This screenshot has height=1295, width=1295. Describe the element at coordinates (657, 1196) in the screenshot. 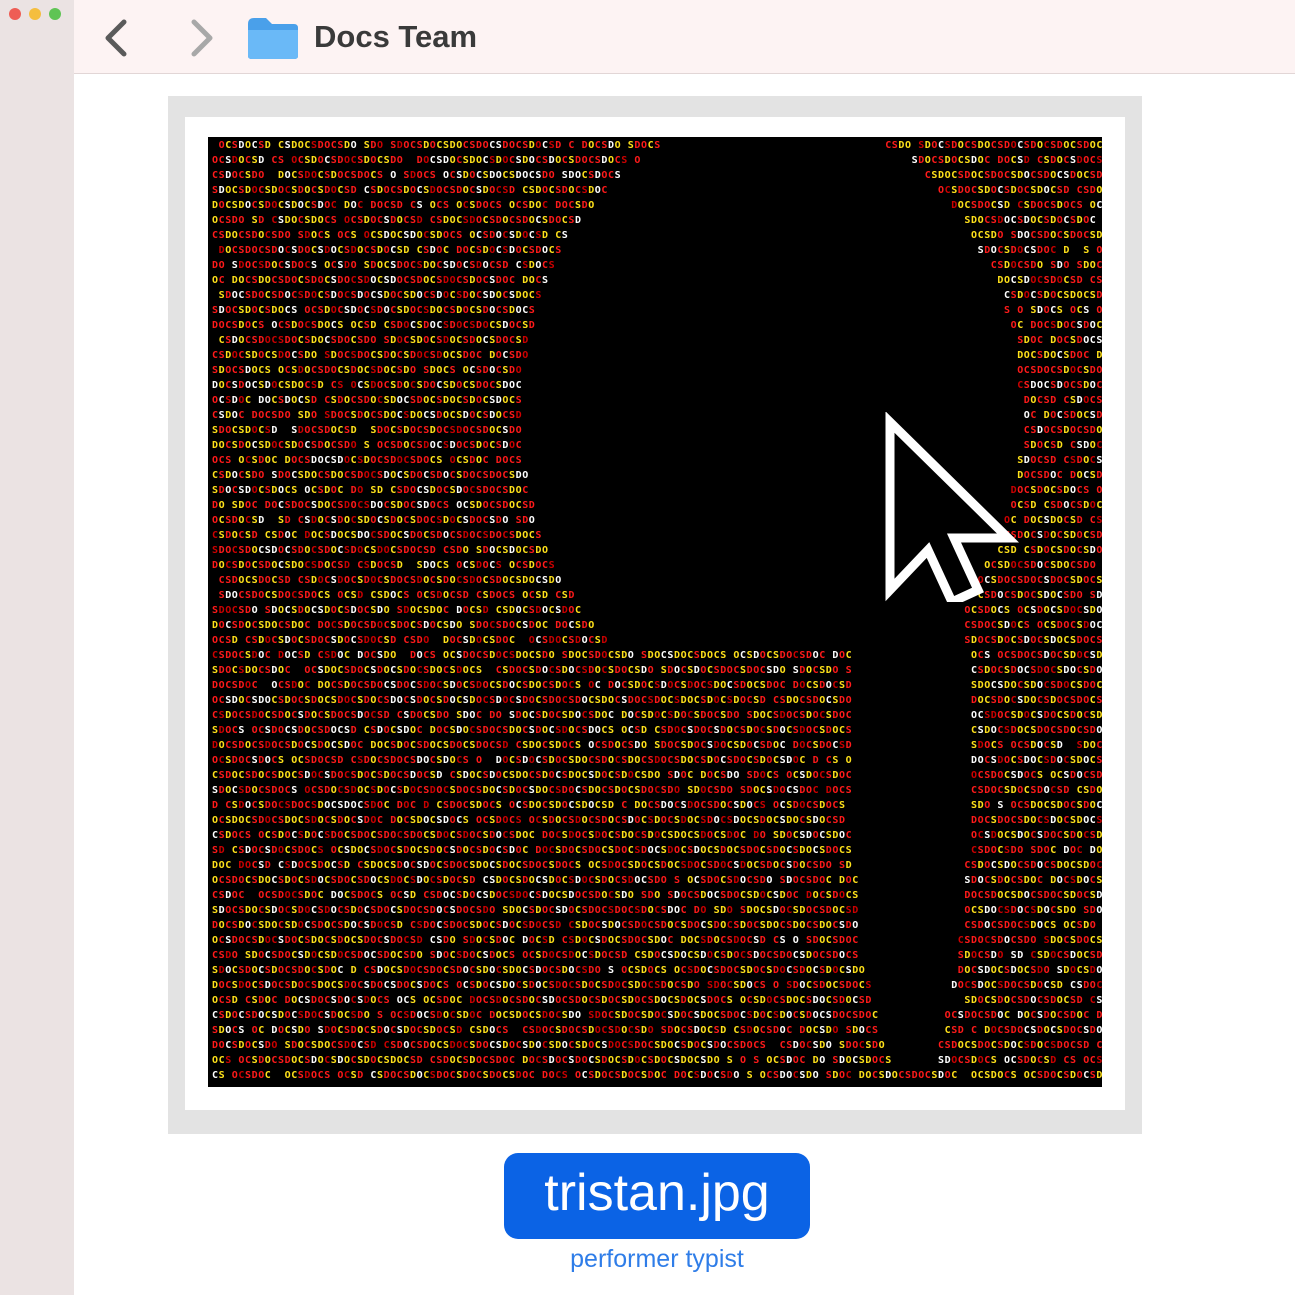

I see `filename-label: tristan.jpg` at that location.